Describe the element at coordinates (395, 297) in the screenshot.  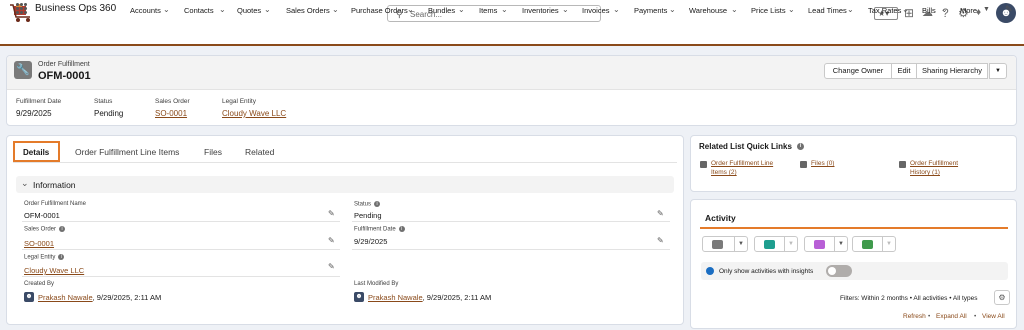
I see `modified-by-user-link: Prakash Nawale` at that location.